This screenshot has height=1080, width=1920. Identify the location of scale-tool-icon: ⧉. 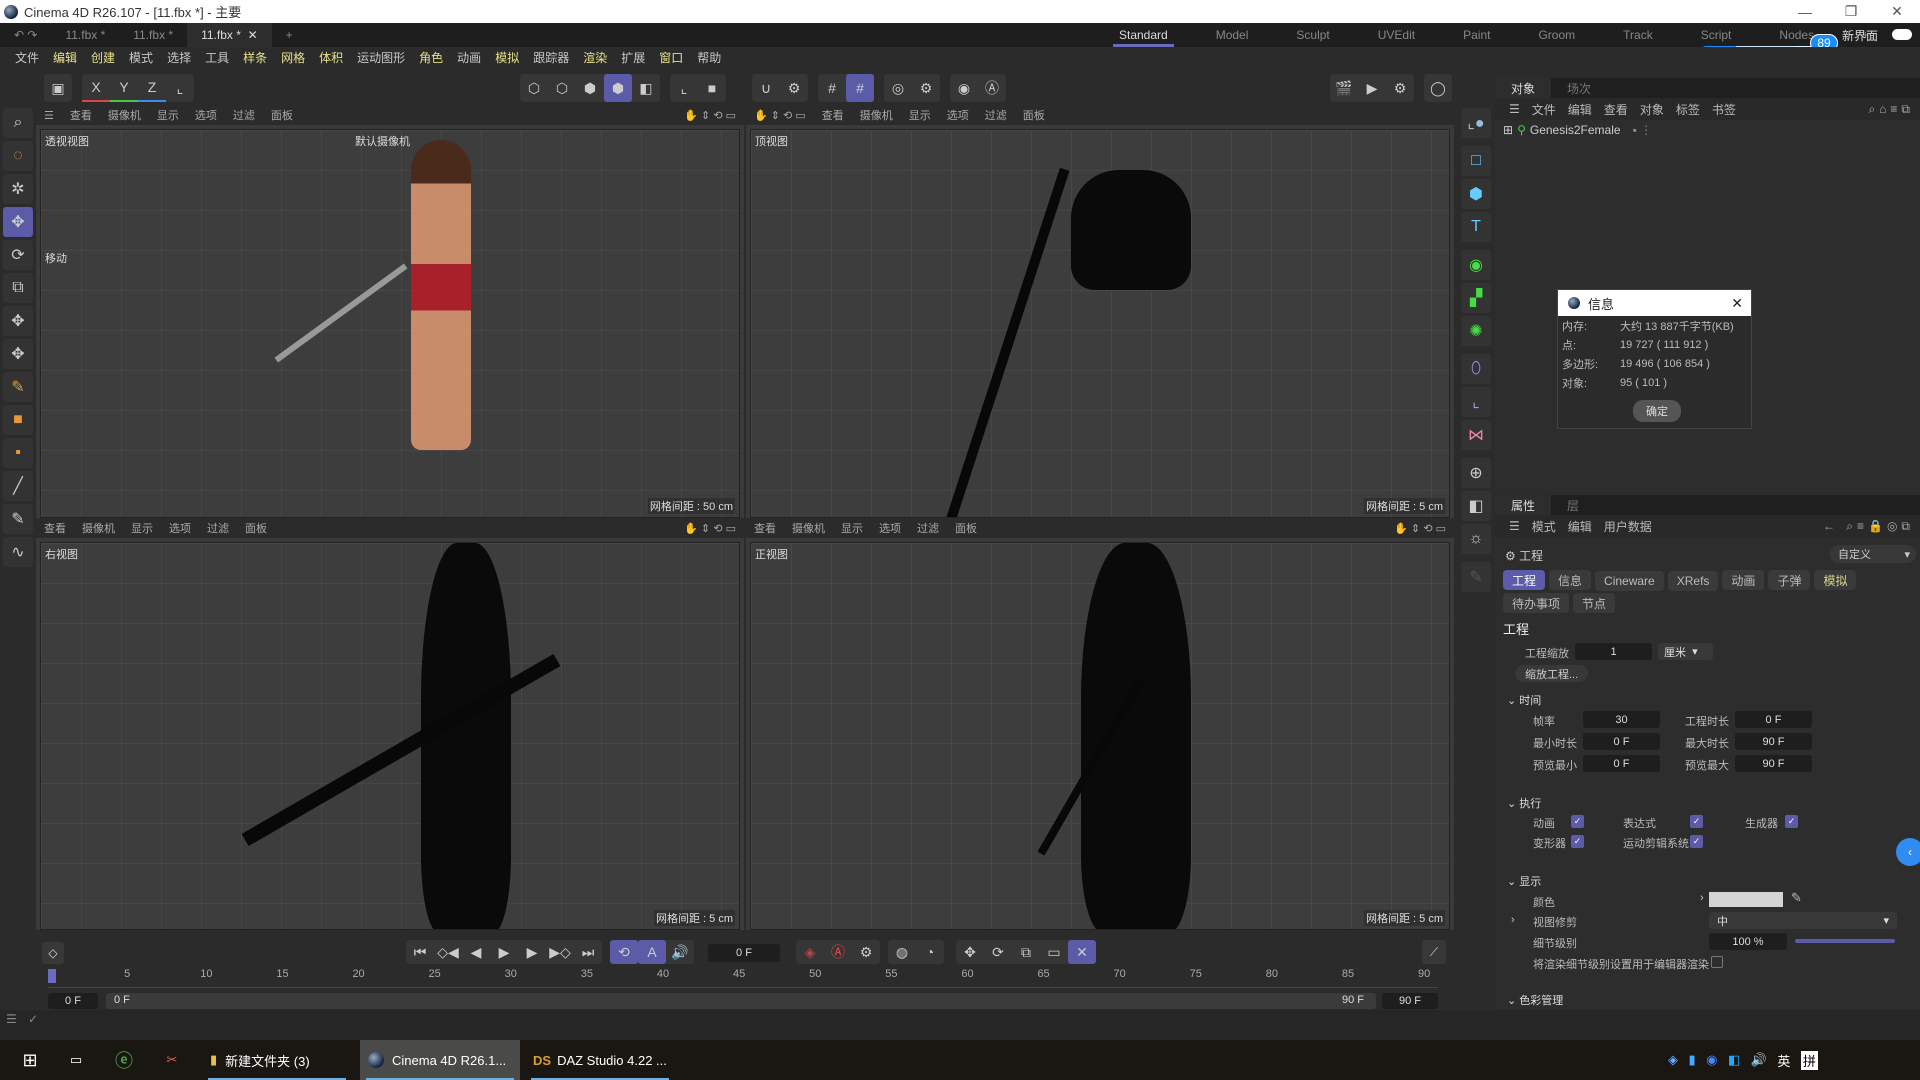
(18, 288).